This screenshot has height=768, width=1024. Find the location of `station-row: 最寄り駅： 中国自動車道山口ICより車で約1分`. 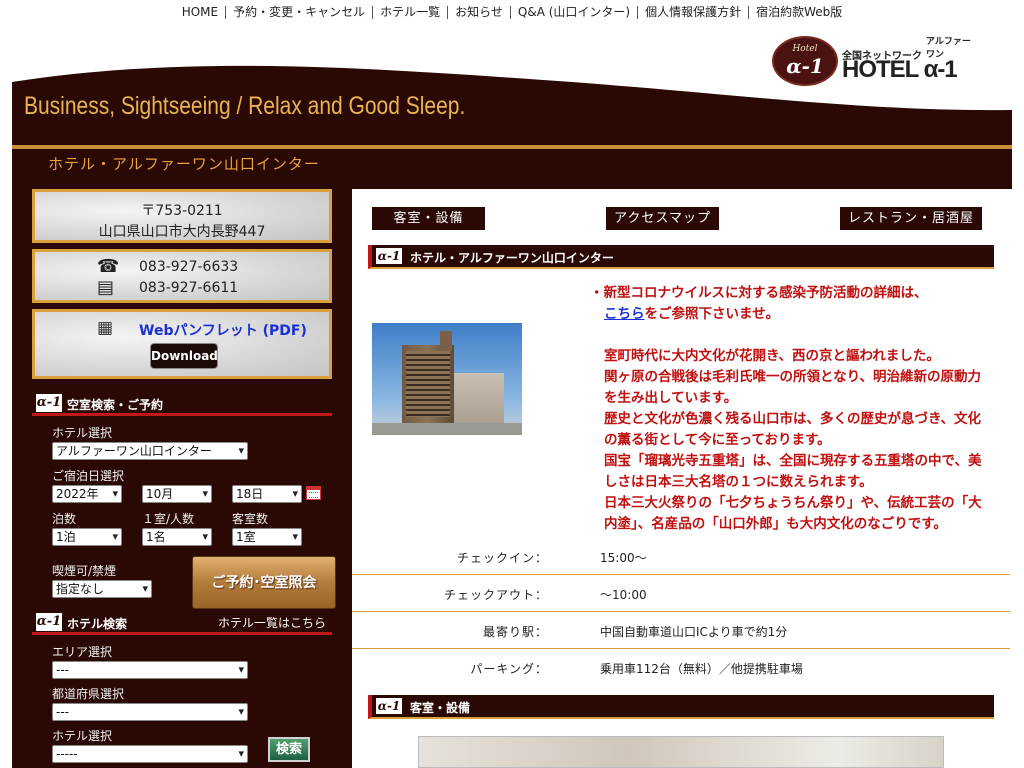

station-row: 最寄り駅： 中国自動車道山口ICより車で約1分 is located at coordinates (681, 630).